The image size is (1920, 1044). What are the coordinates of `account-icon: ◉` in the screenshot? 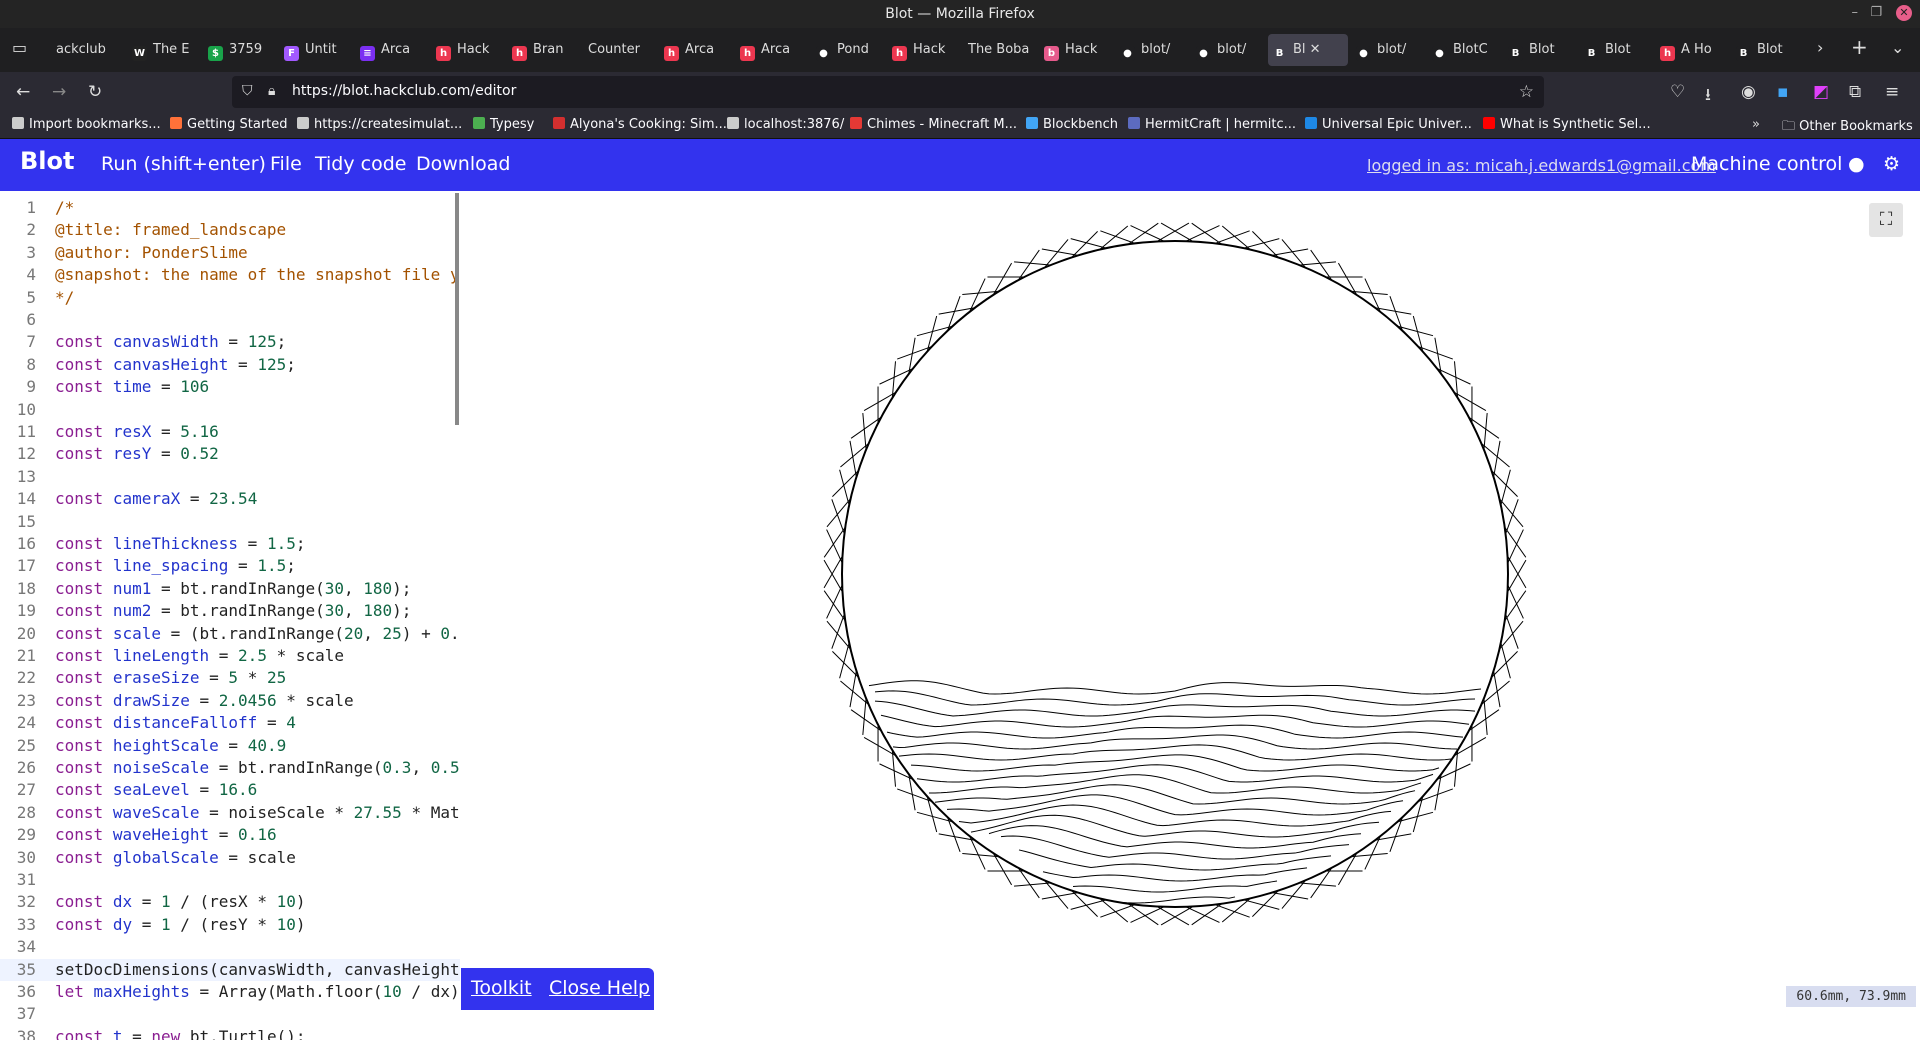 It's located at (1748, 92).